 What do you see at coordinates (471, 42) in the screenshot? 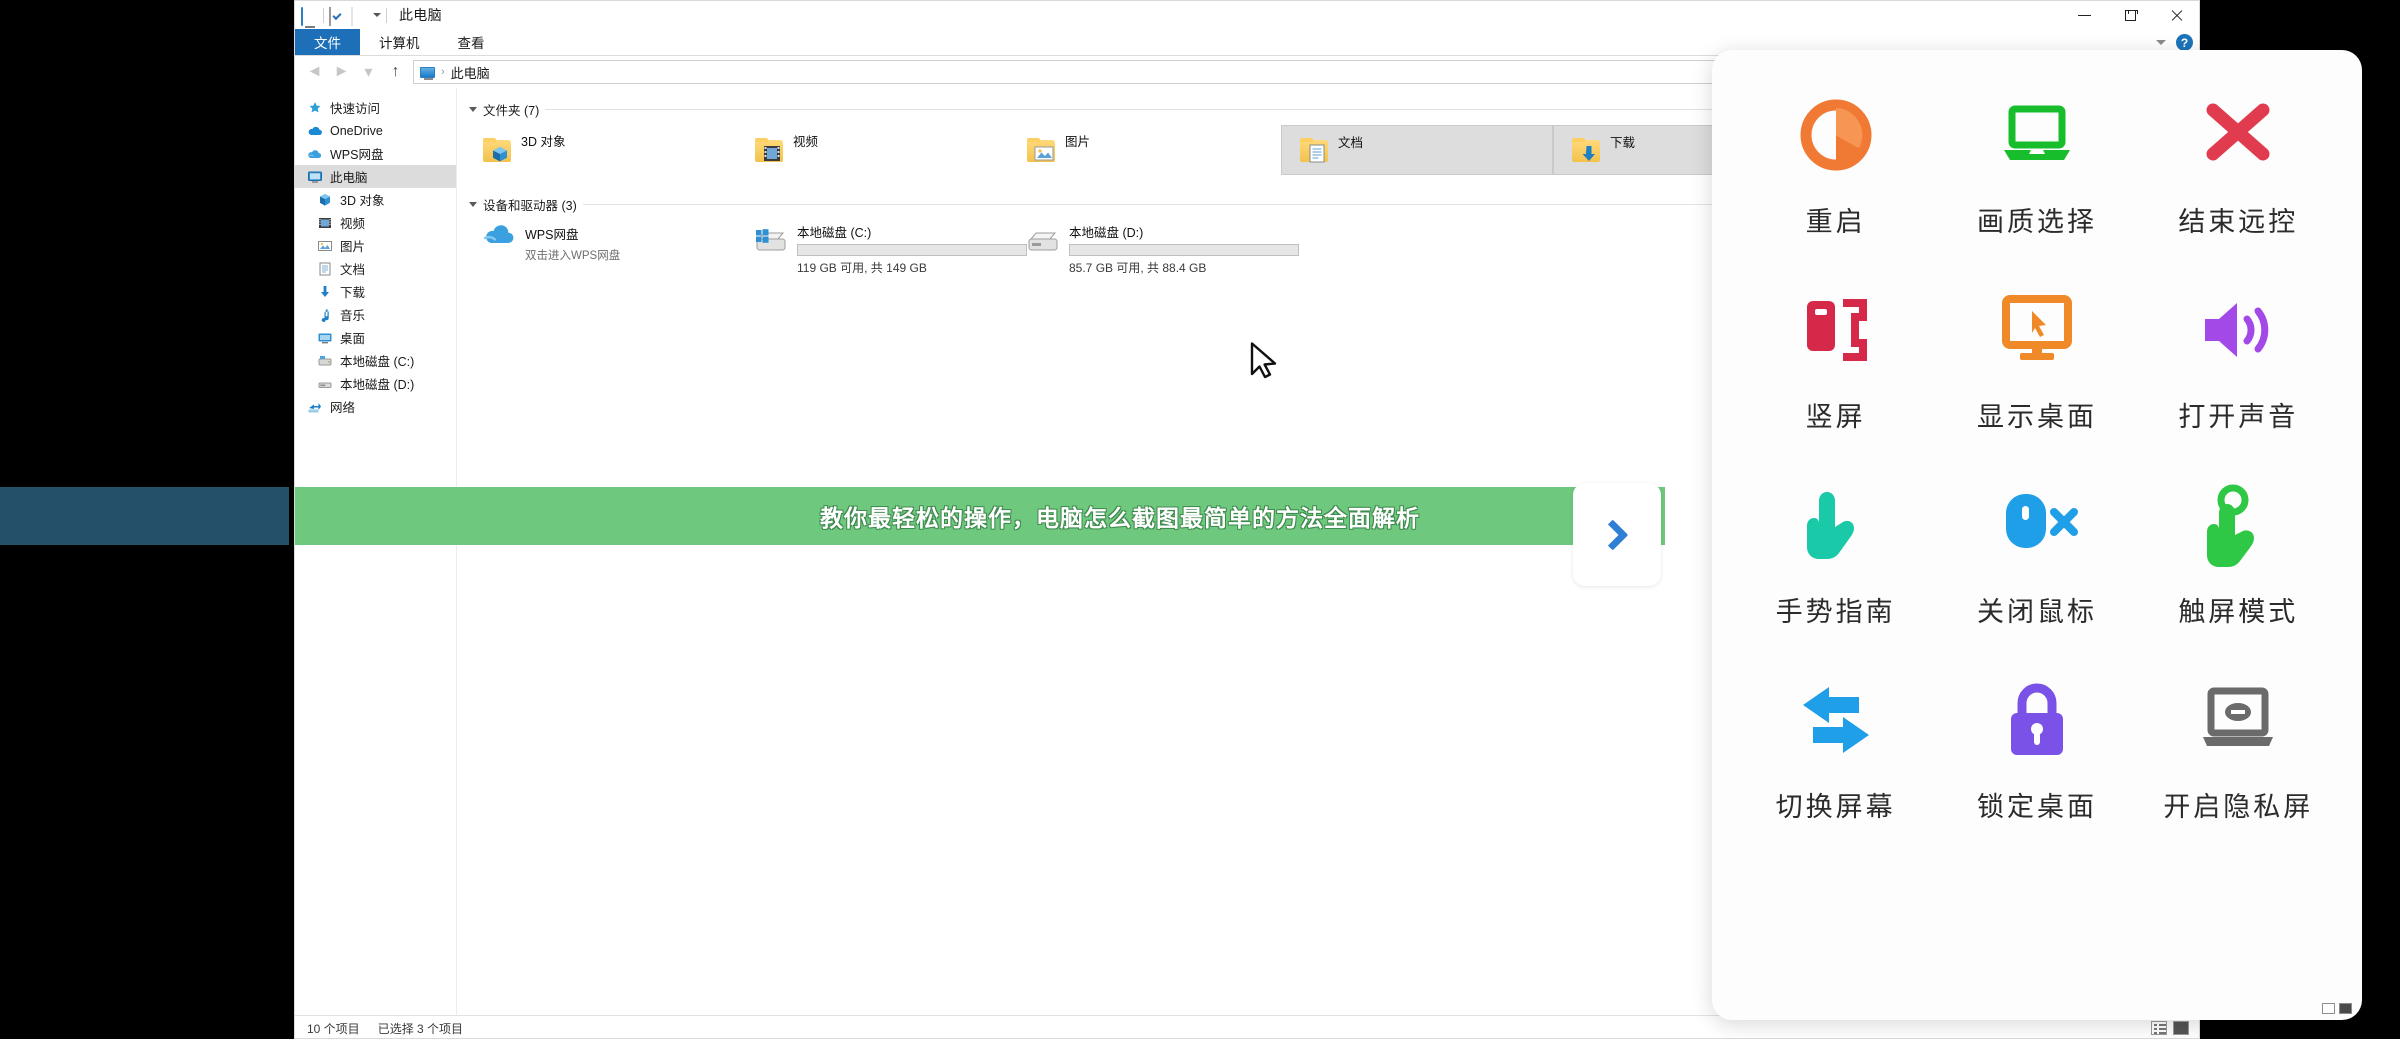
I see `tab-view: 查看` at bounding box center [471, 42].